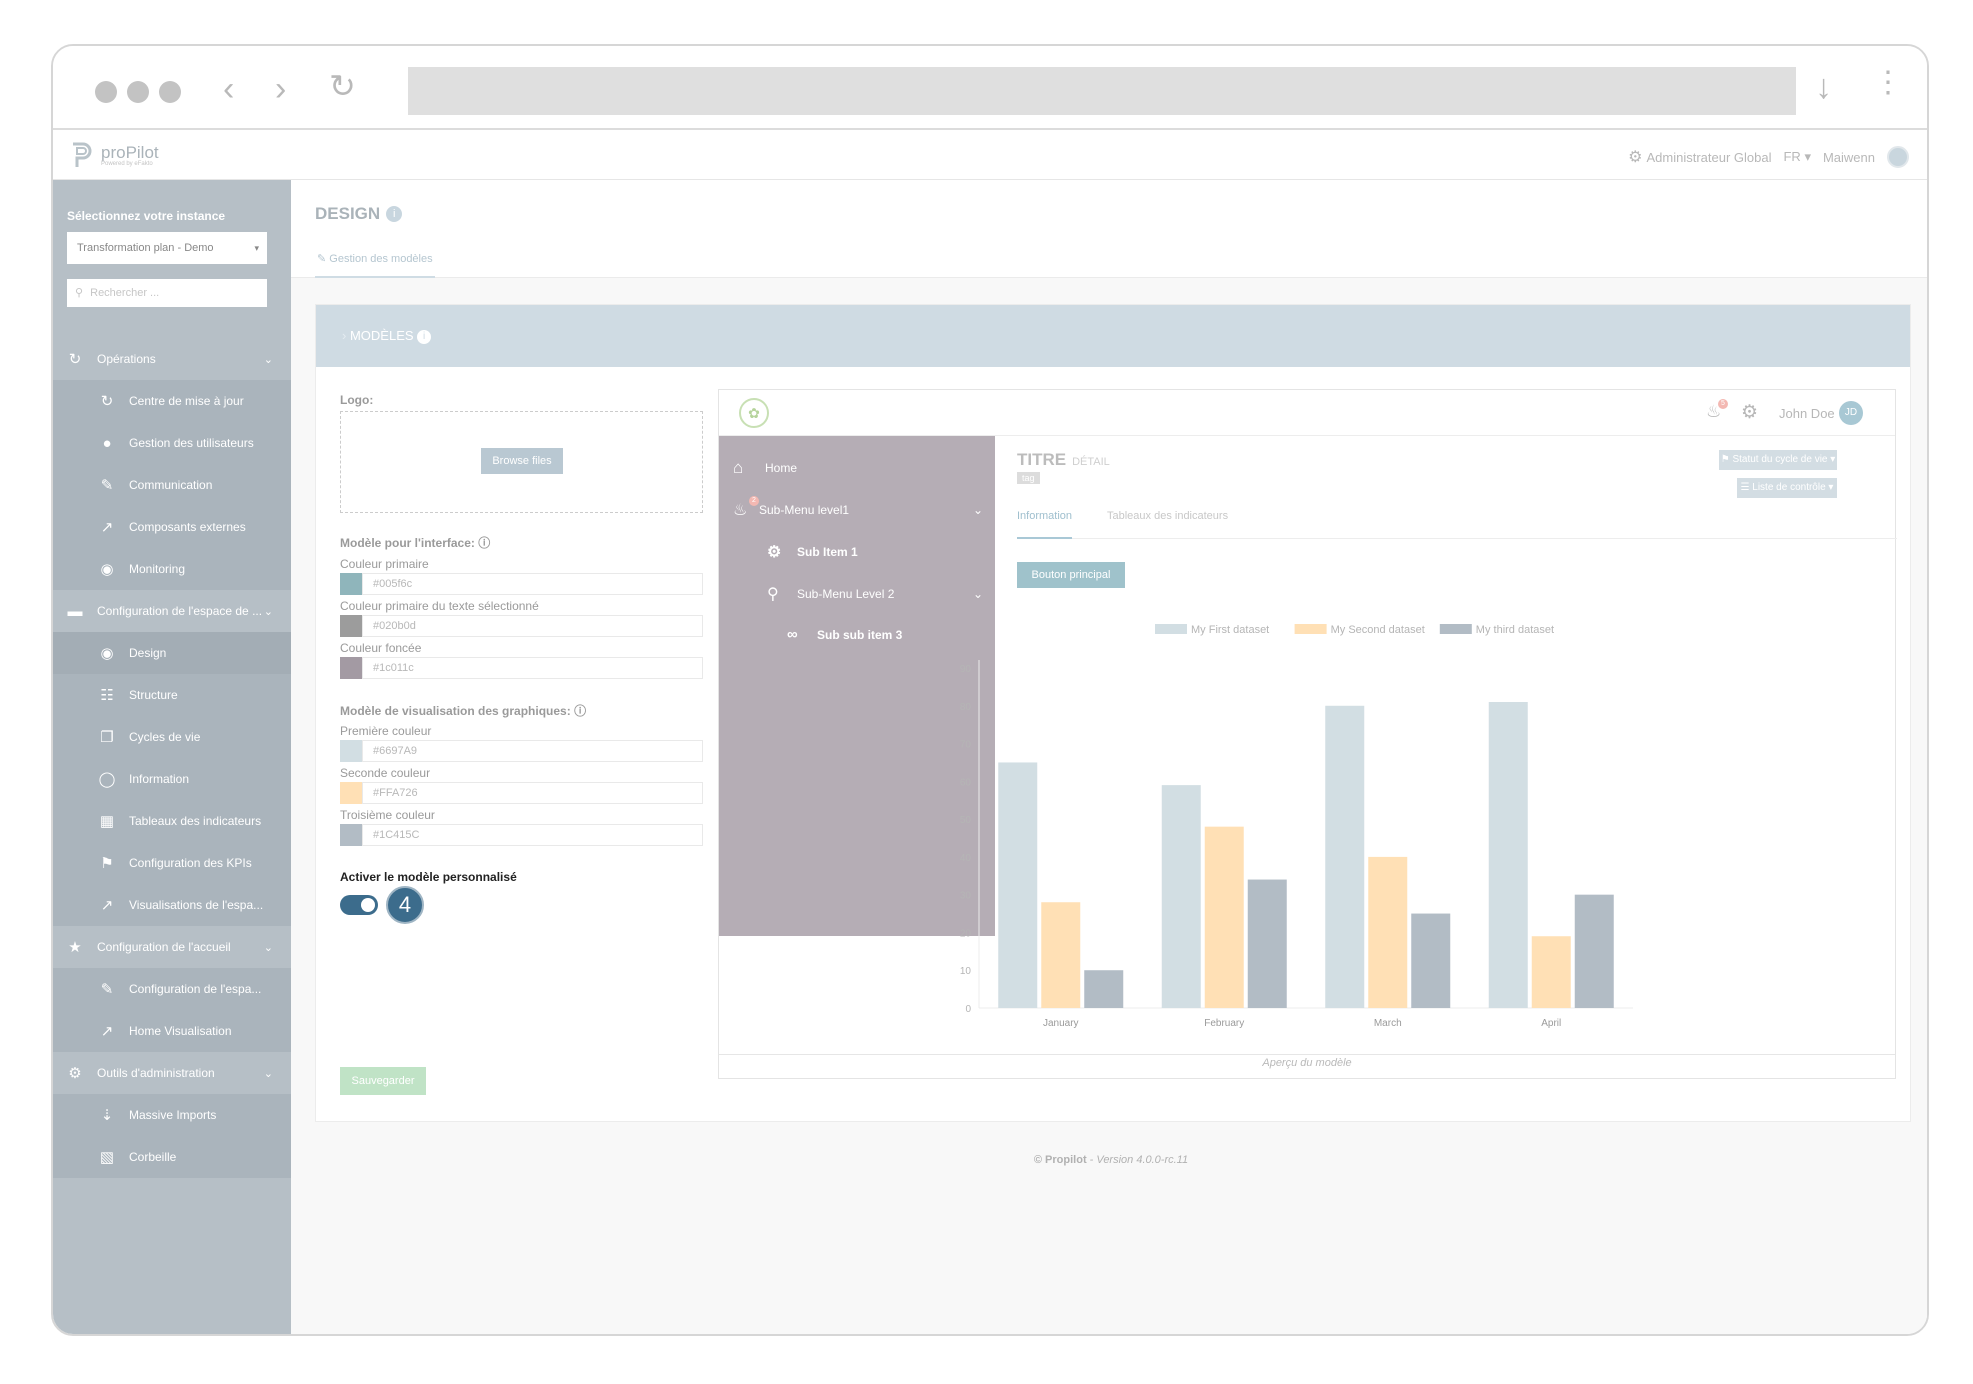 The height and width of the screenshot is (1384, 1973). What do you see at coordinates (351, 835) in the screenshot?
I see `third-color-swatch` at bounding box center [351, 835].